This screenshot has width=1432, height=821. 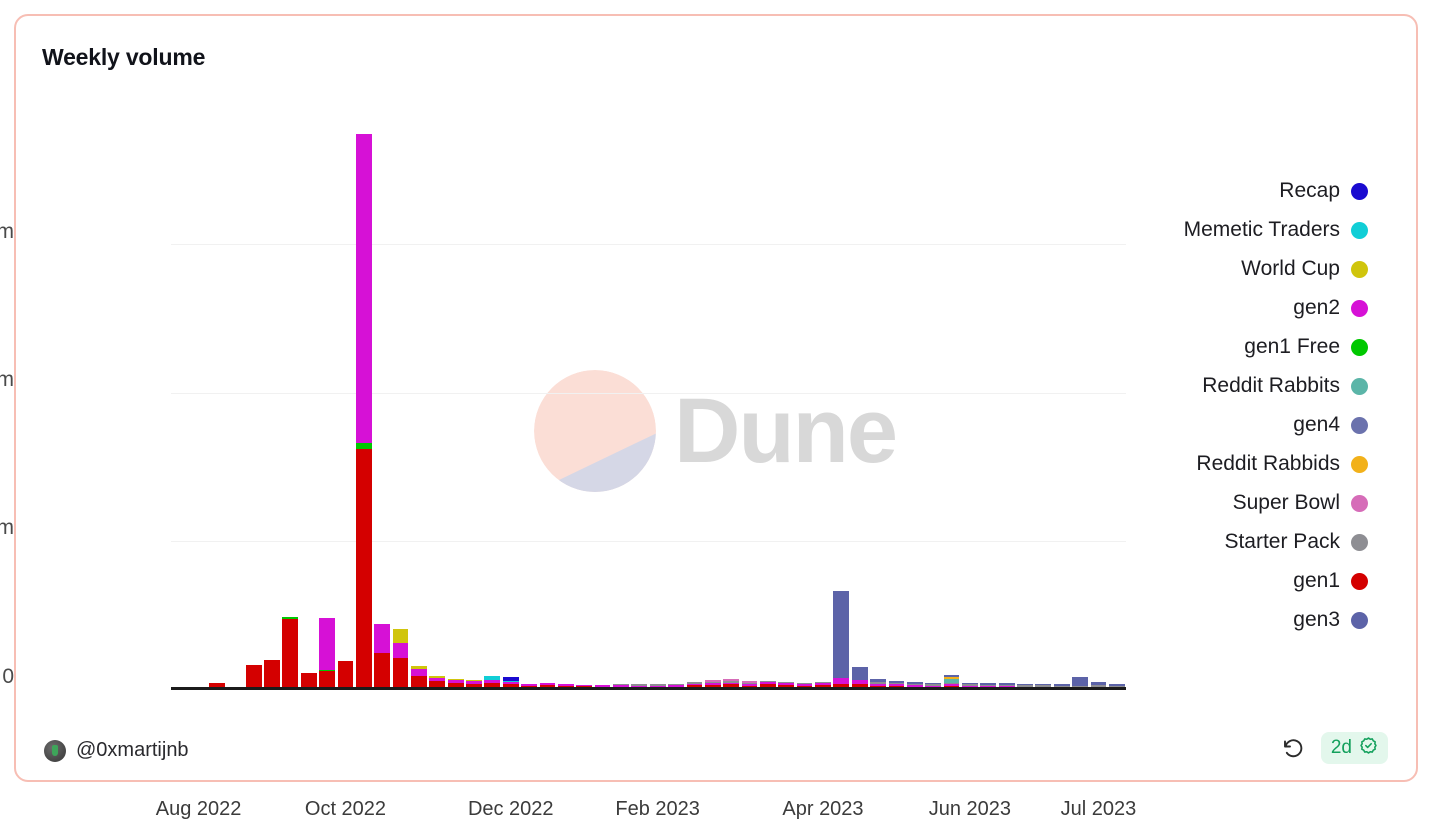 What do you see at coordinates (1271, 385) in the screenshot?
I see `legend-item-label: Reddit Rabbits` at bounding box center [1271, 385].